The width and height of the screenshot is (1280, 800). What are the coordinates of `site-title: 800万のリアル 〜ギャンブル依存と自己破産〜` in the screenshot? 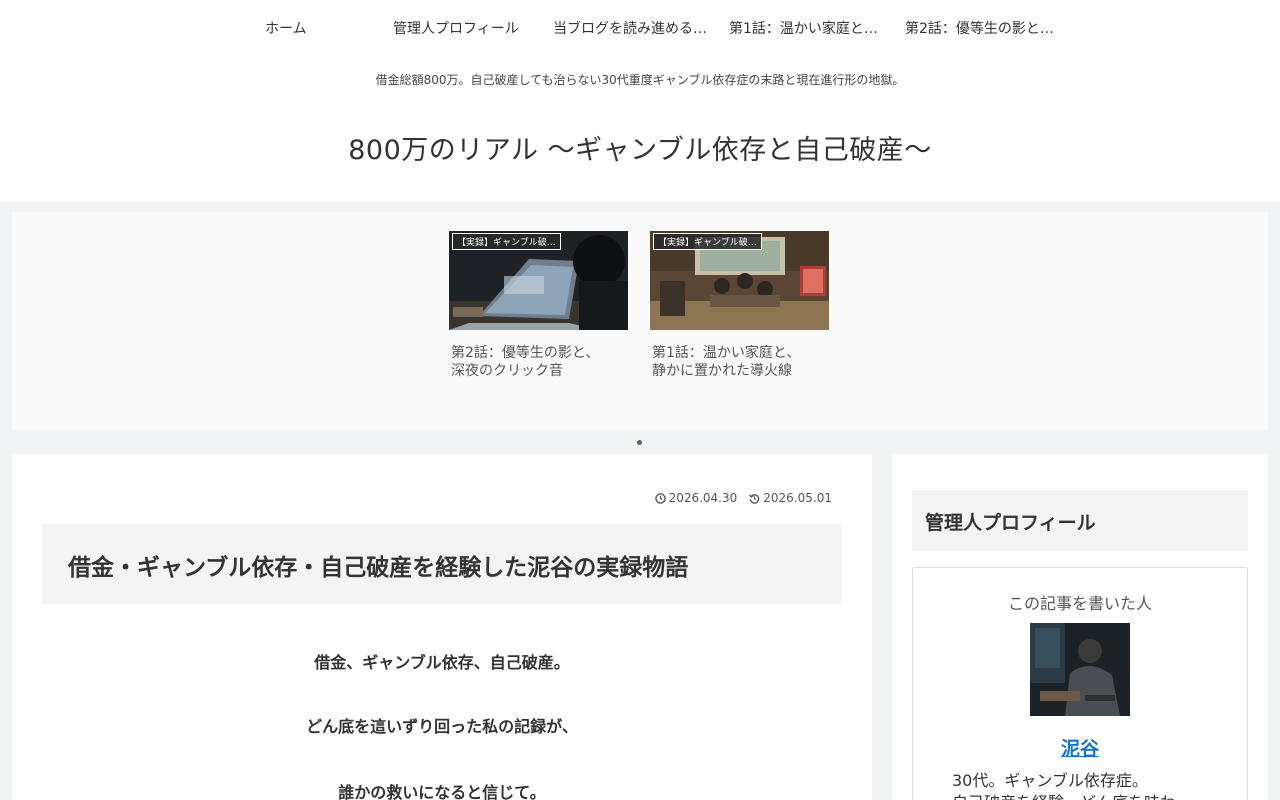 It's located at (640, 147).